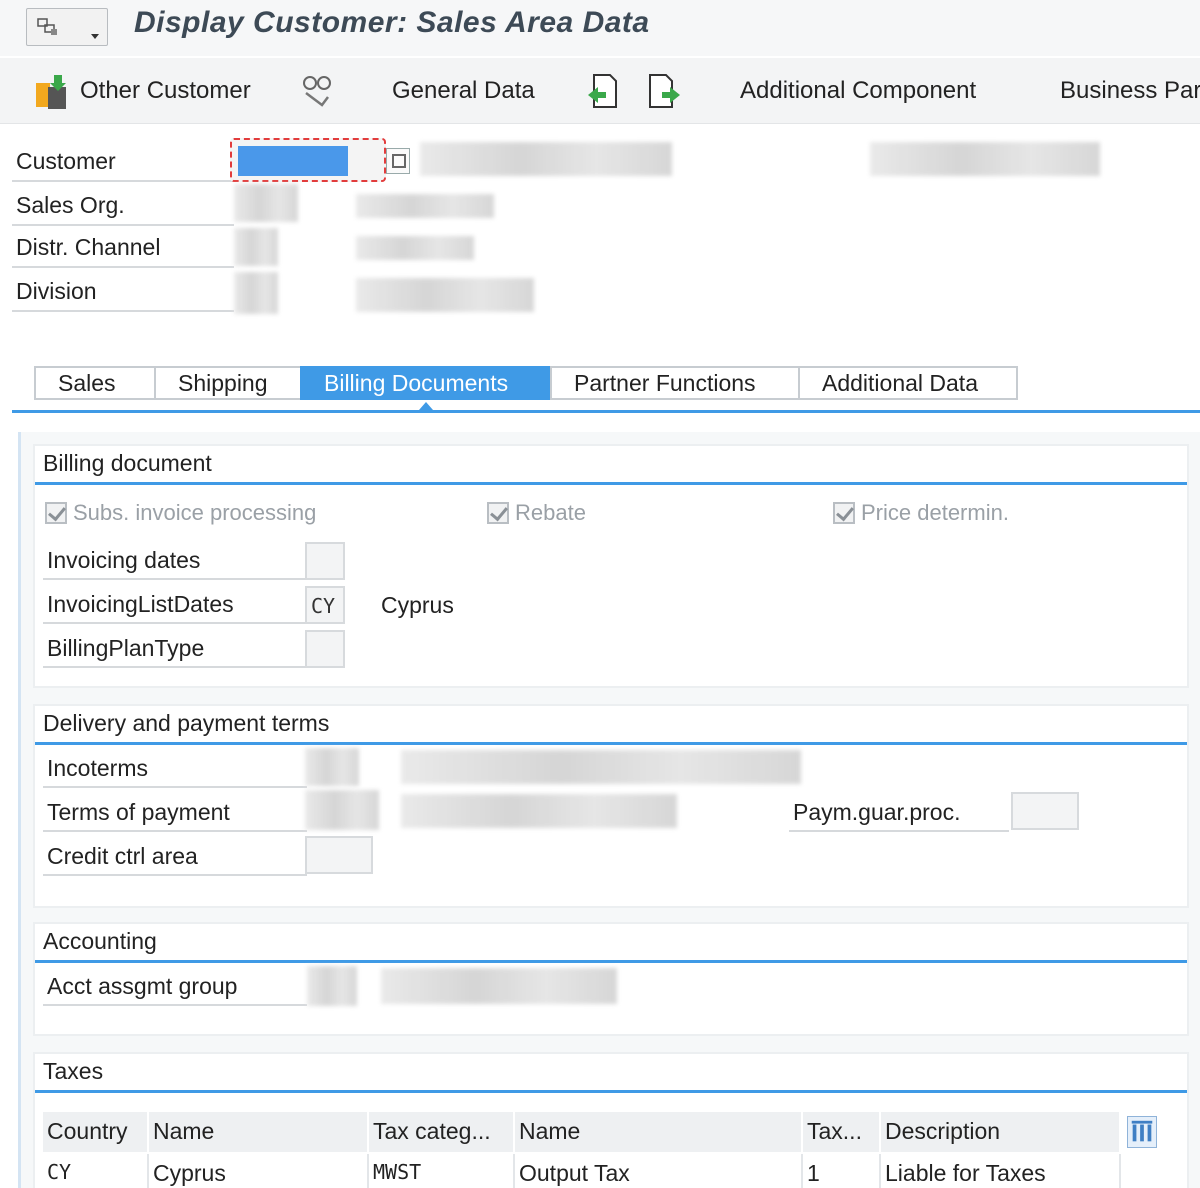  I want to click on column-settings-icon, so click(1142, 1132).